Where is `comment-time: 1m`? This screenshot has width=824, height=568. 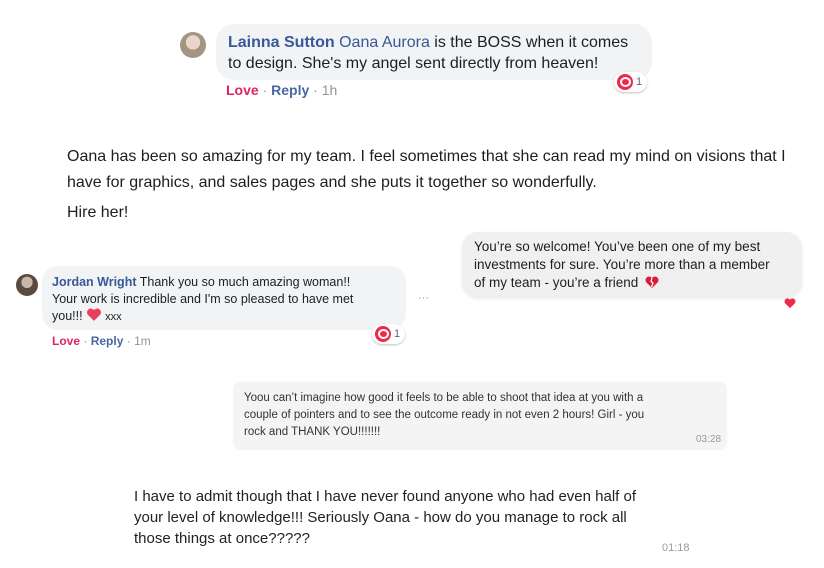
comment-time: 1m is located at coordinates (142, 341).